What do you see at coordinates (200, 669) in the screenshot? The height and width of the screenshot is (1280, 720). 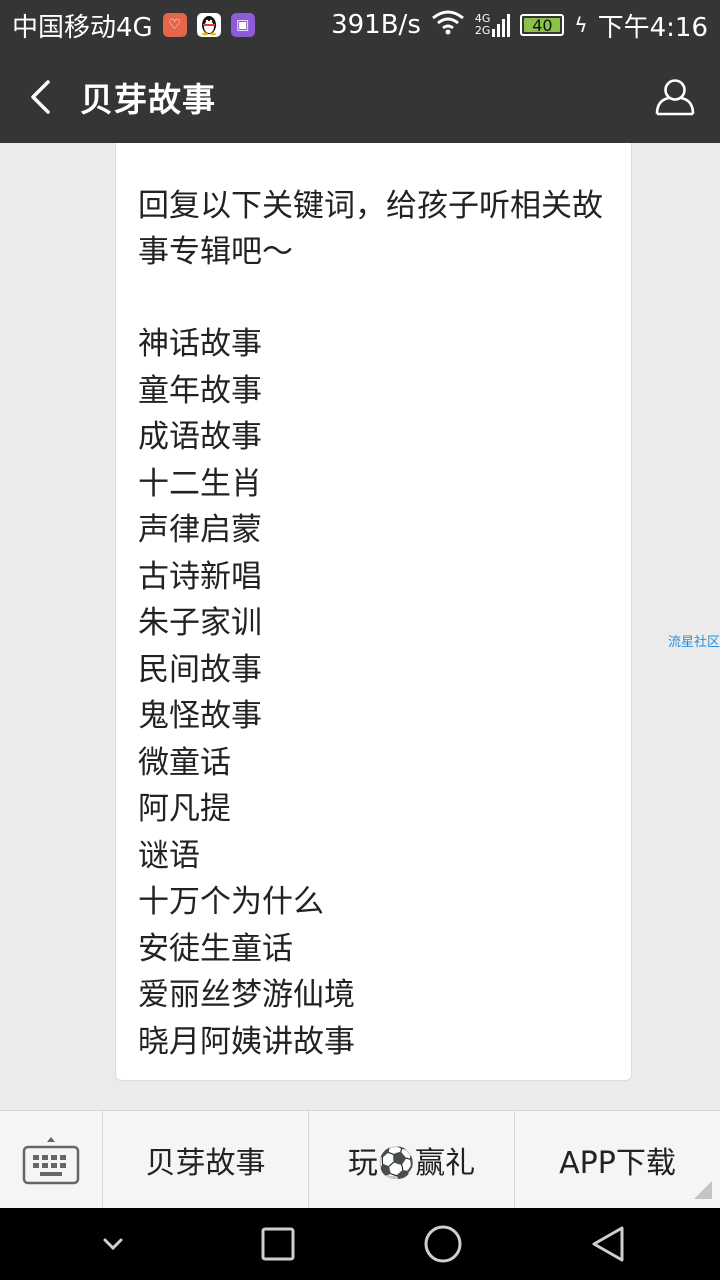 I see `keyword-item: 民间故事` at bounding box center [200, 669].